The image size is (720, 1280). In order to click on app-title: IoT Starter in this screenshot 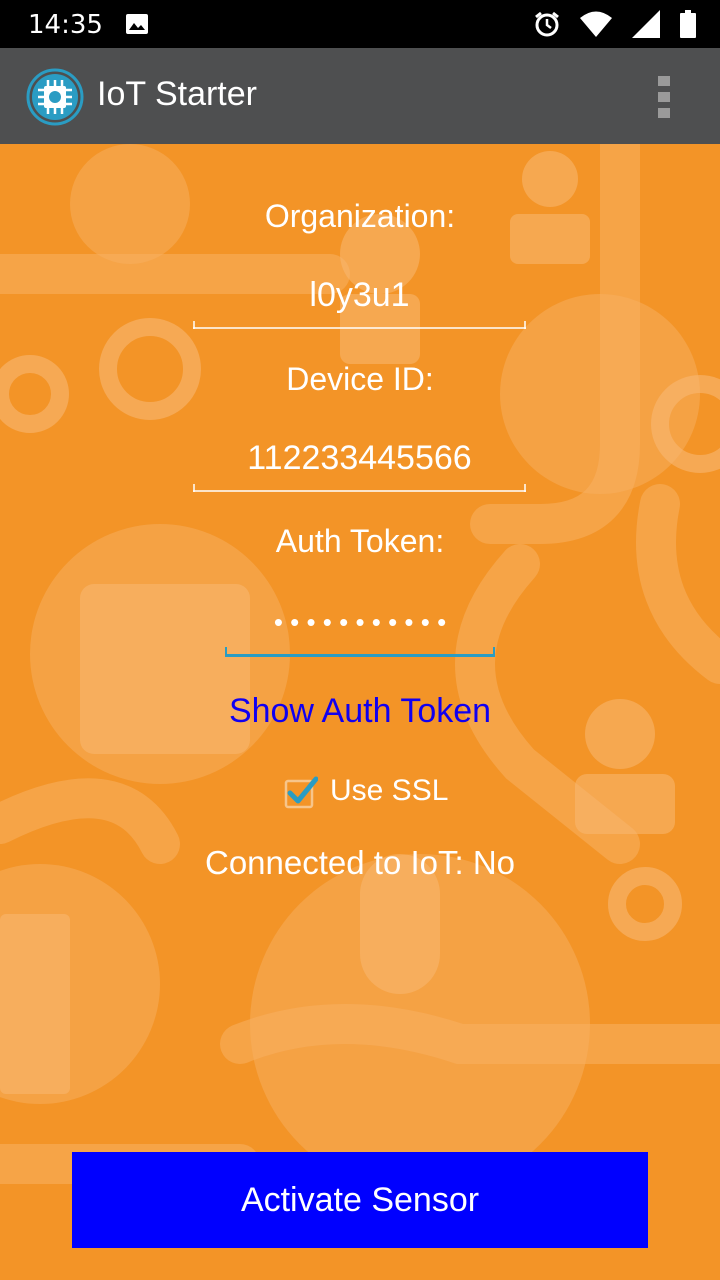, I will do `click(177, 94)`.